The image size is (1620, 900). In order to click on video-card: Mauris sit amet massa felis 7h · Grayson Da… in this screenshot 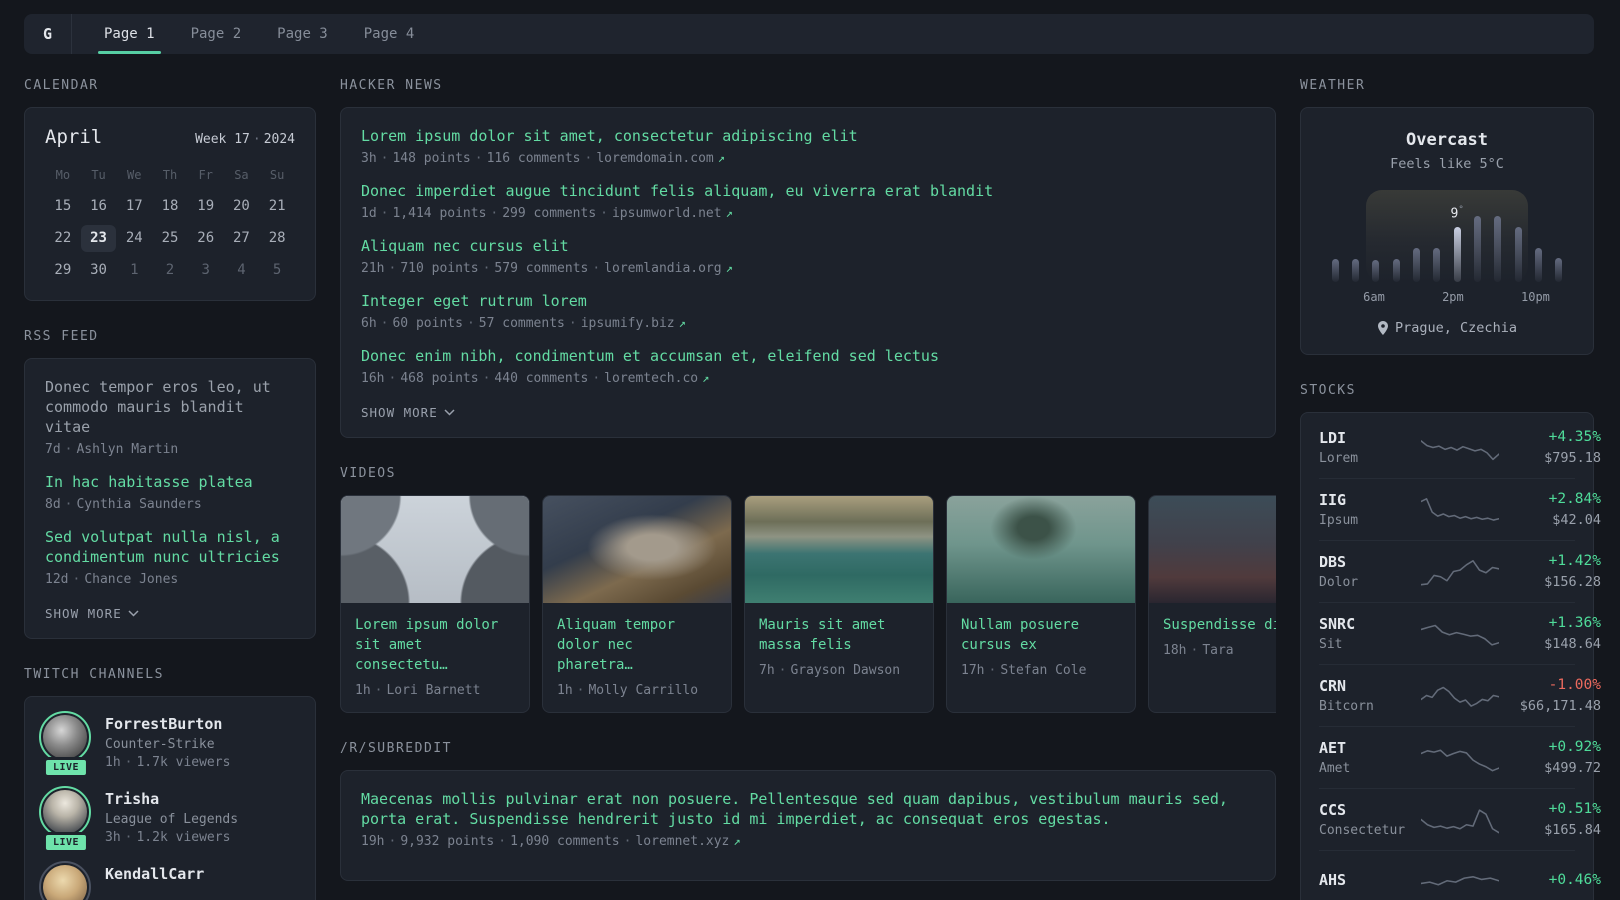, I will do `click(839, 604)`.